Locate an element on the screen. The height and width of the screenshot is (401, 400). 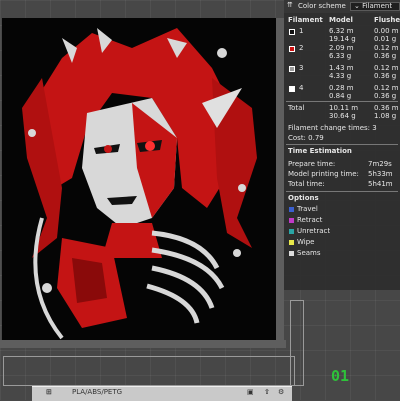
plate-outline is located at coordinates (149, 371).